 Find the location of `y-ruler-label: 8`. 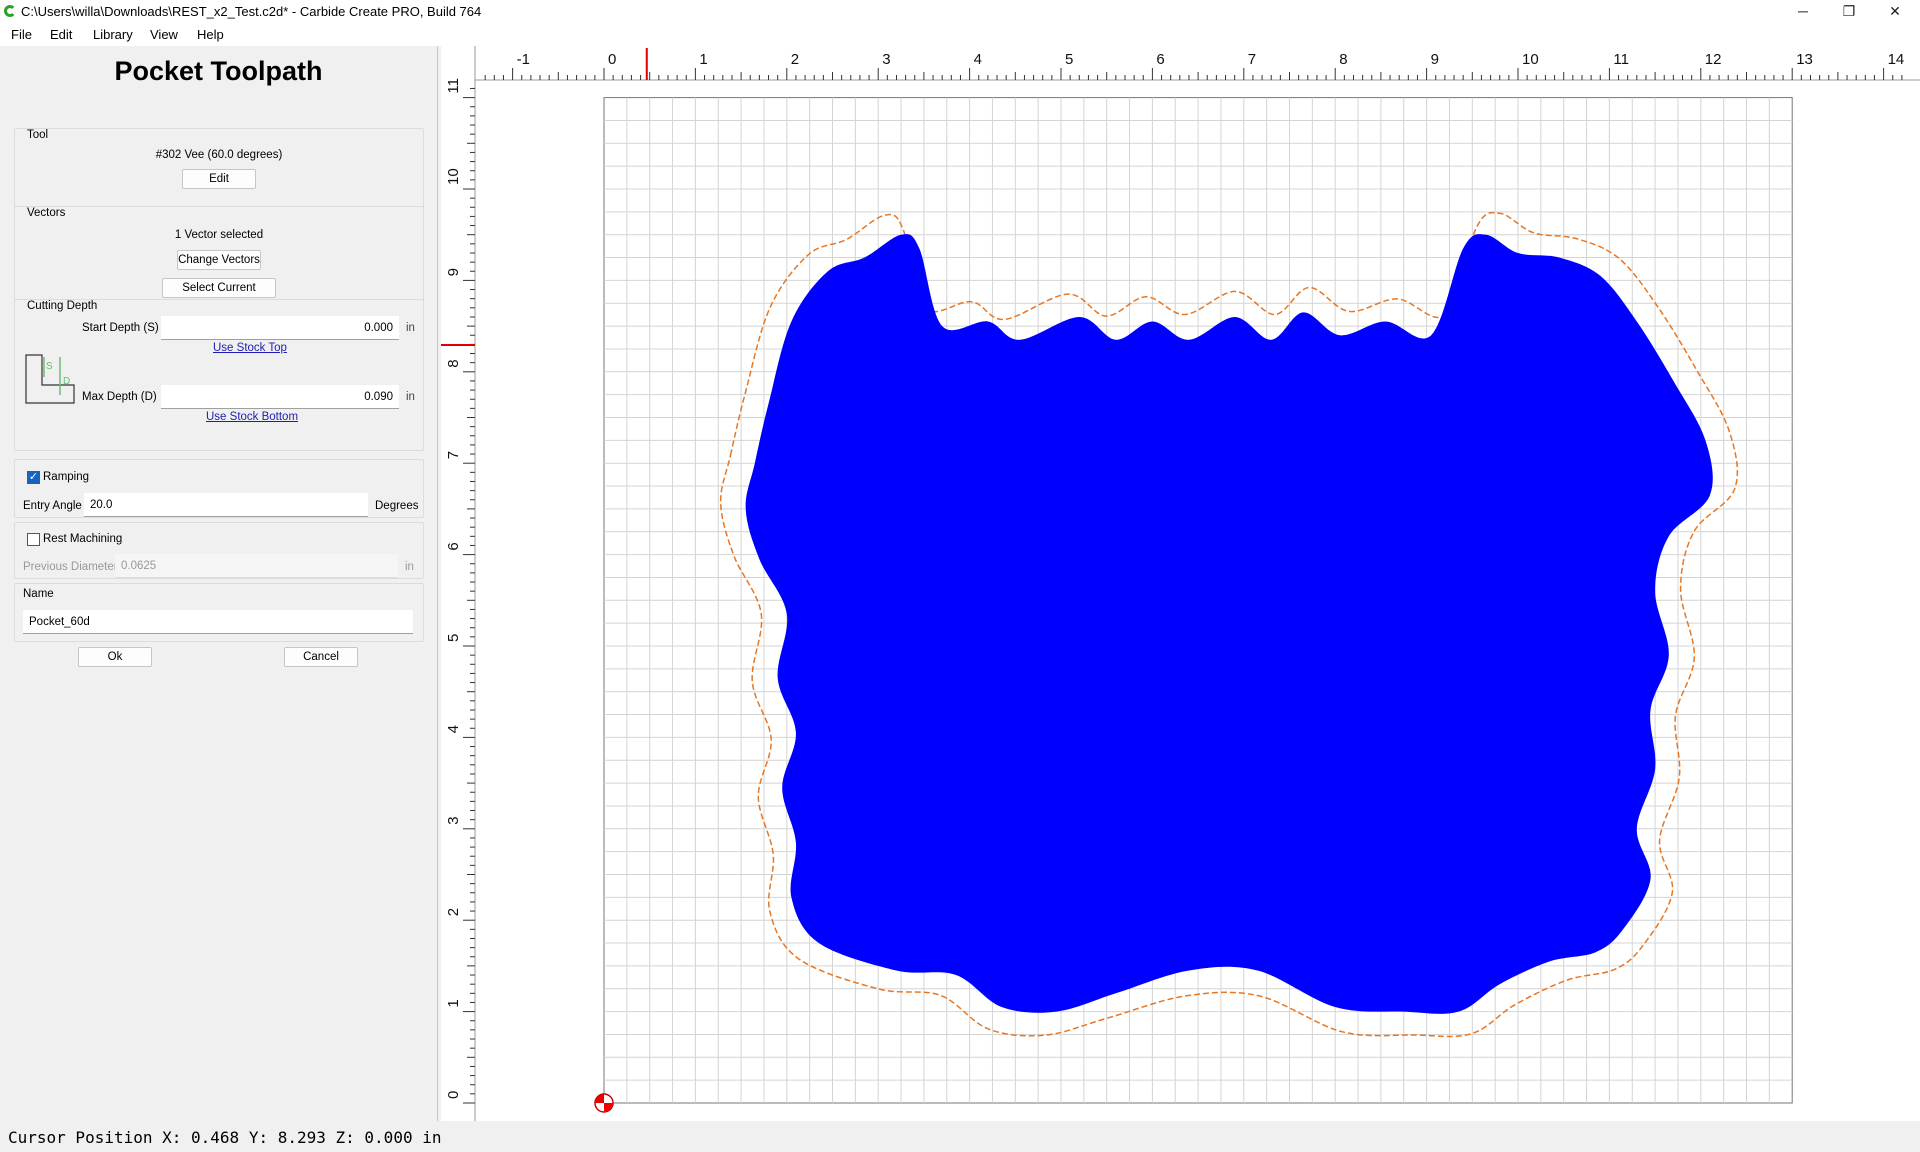

y-ruler-label: 8 is located at coordinates (453, 363).